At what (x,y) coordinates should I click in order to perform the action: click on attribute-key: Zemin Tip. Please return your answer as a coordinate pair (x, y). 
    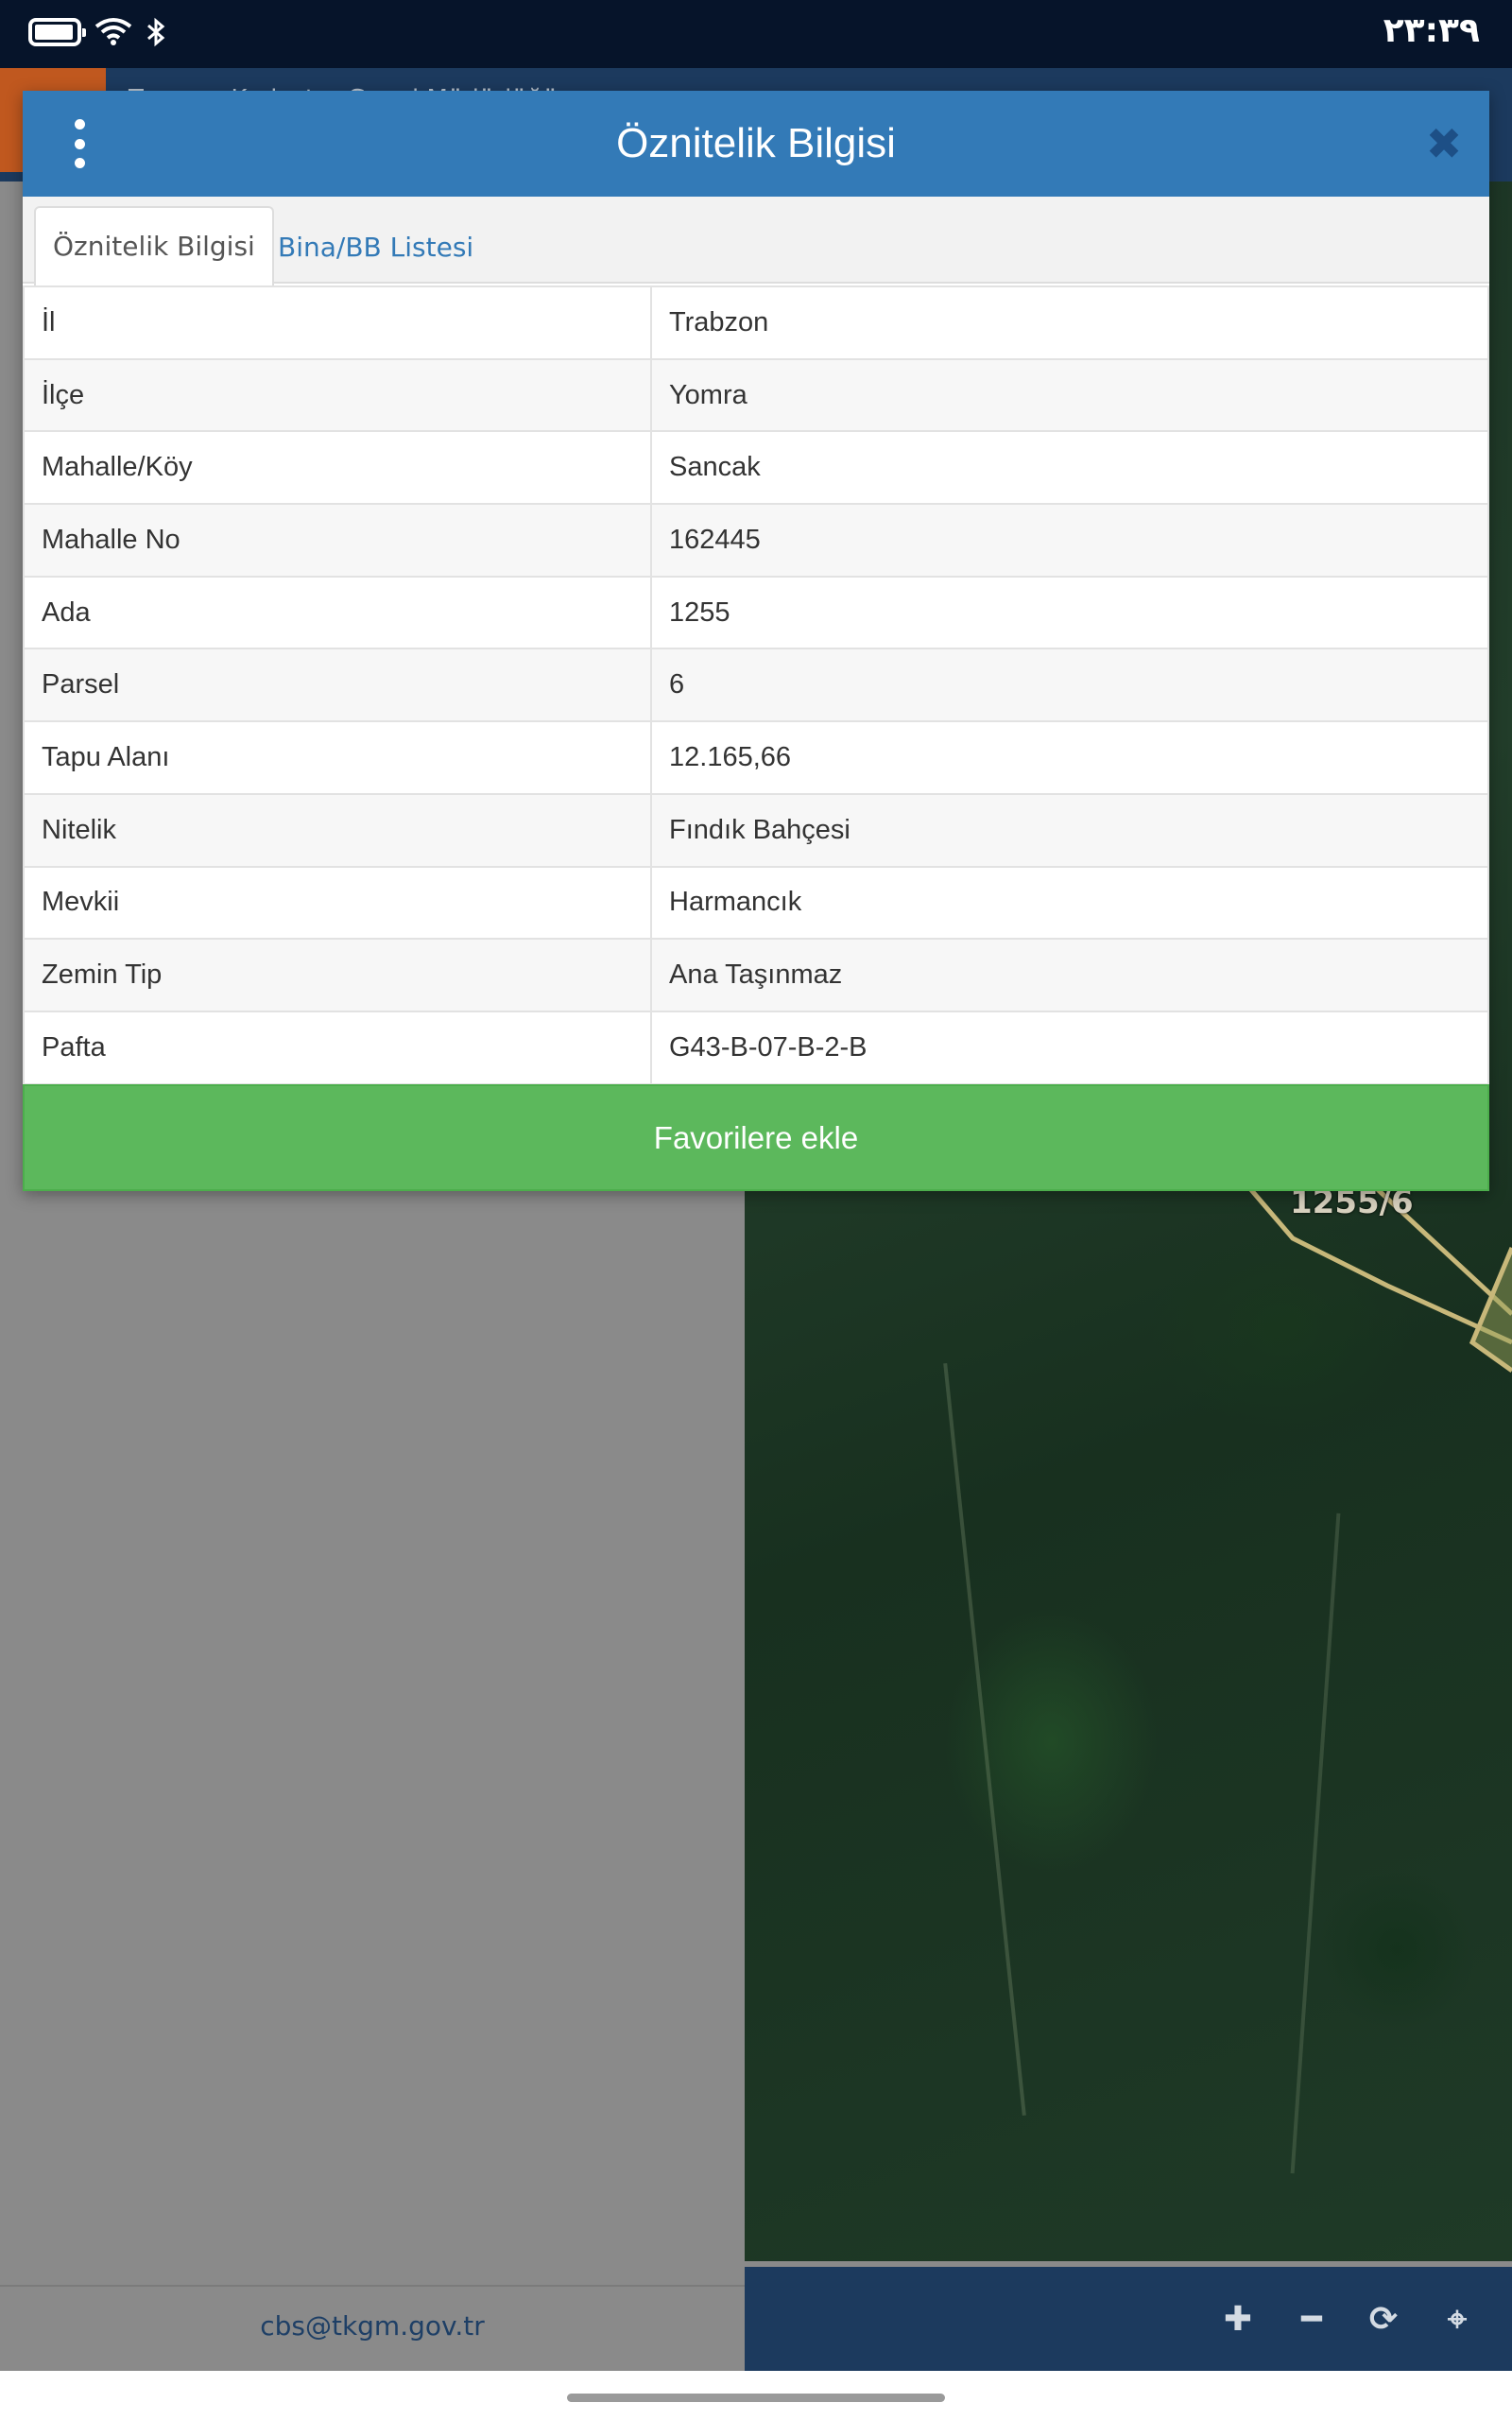
    Looking at the image, I should click on (337, 975).